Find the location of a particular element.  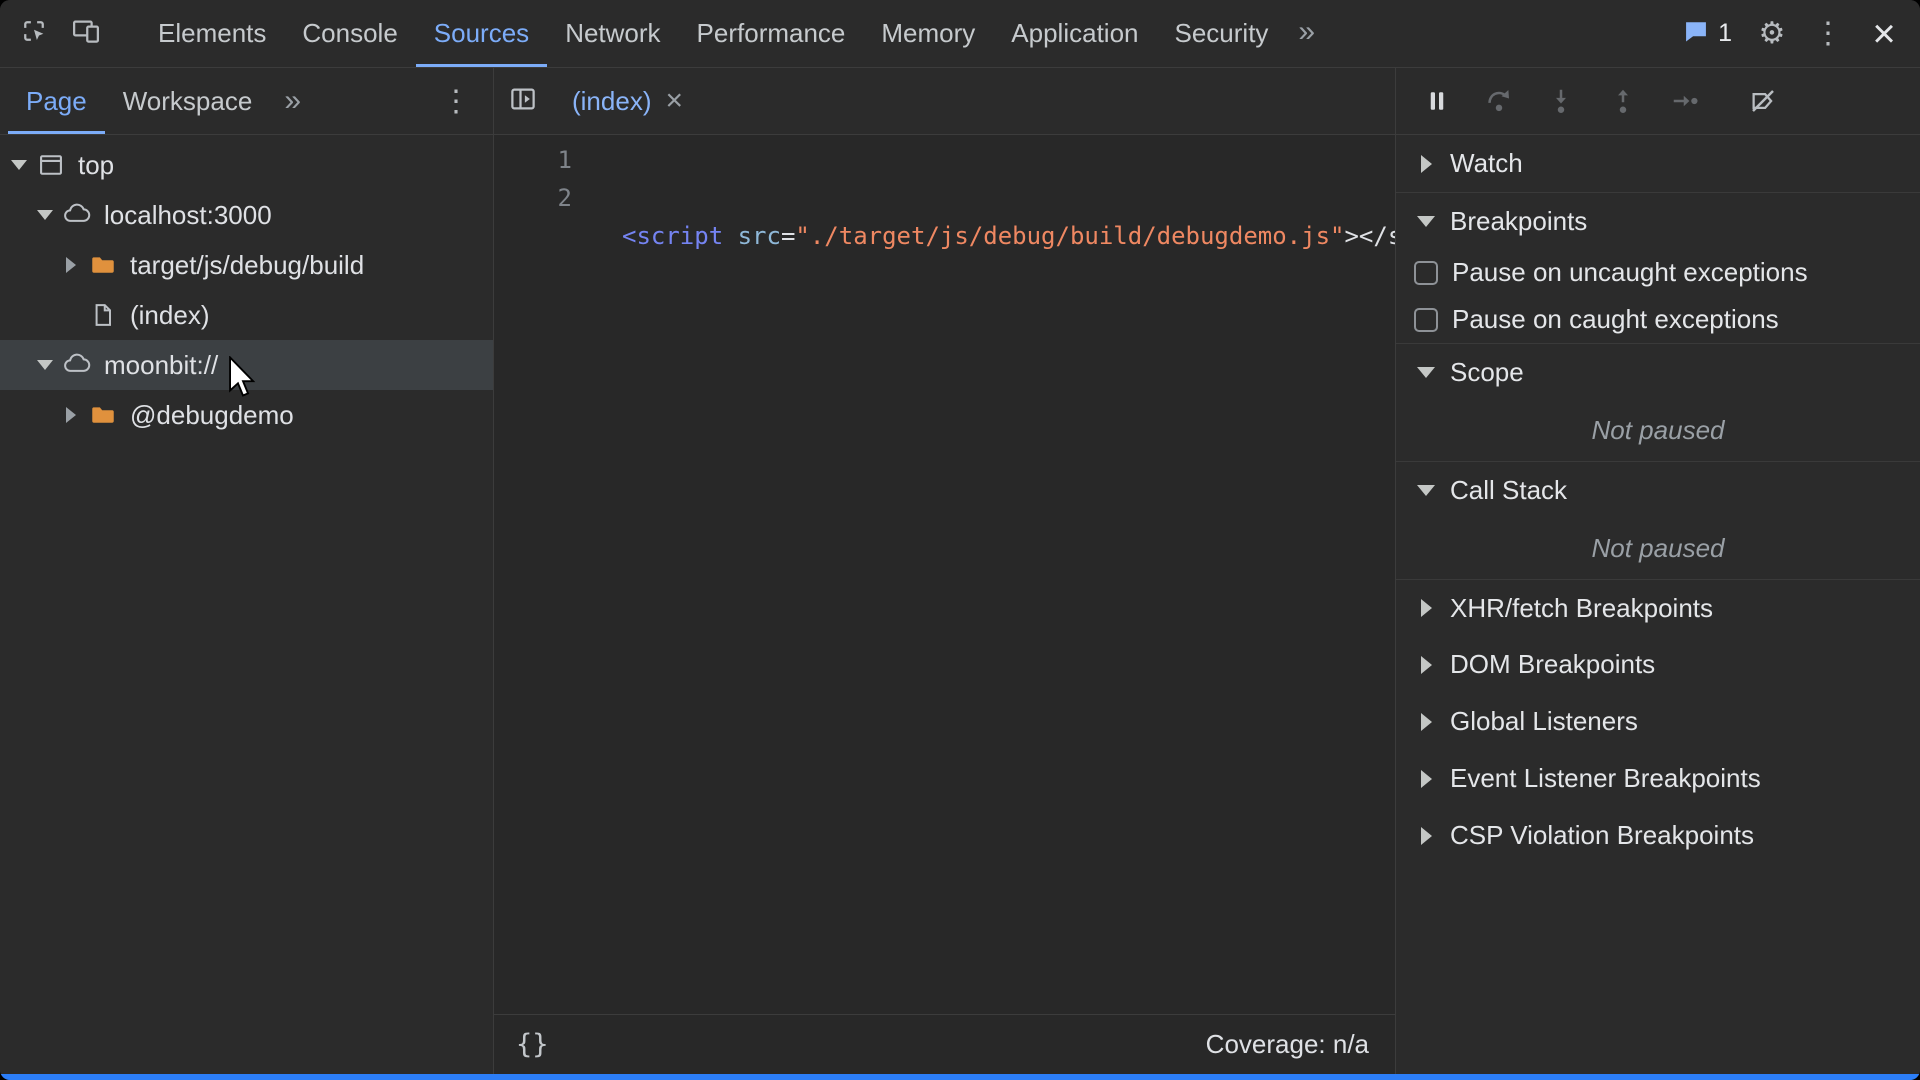

section-csp-violation-breakpoints: CSP Violation Breakpoints is located at coordinates (1658, 835).